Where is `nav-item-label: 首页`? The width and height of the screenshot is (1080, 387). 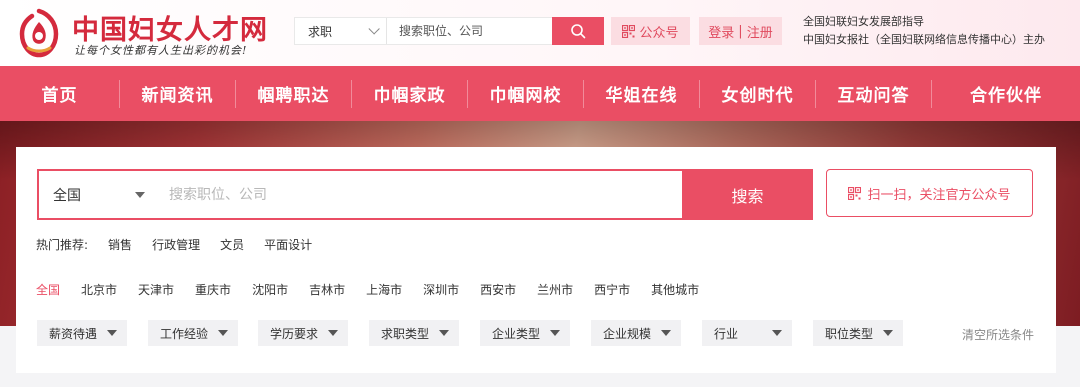 nav-item-label: 首页 is located at coordinates (59, 96).